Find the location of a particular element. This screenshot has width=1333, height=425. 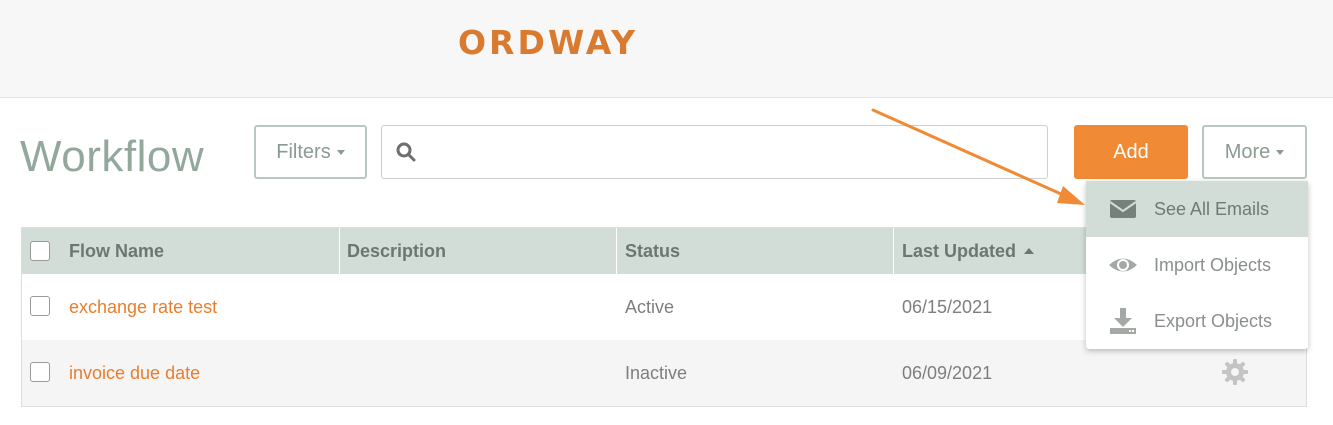

logo-text: ORDWAY is located at coordinates (548, 42).